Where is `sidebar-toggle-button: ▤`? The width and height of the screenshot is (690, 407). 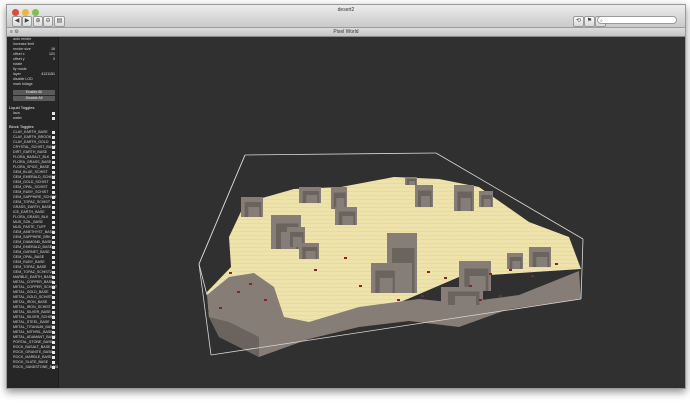
sidebar-toggle-button: ▤ is located at coordinates (59, 21).